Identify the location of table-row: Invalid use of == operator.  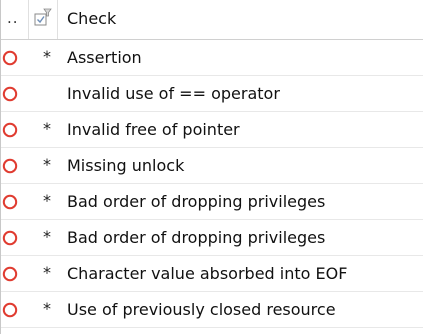
(212, 94).